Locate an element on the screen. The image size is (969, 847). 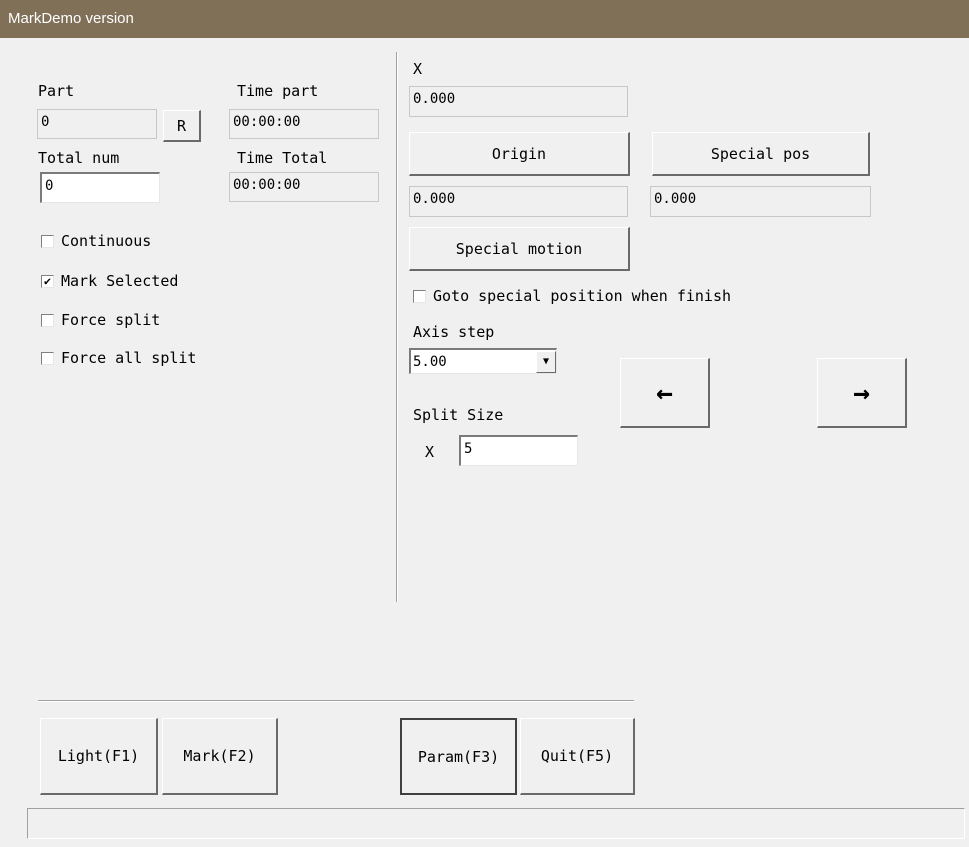
checkbox-label: Mark Selected is located at coordinates (120, 281).